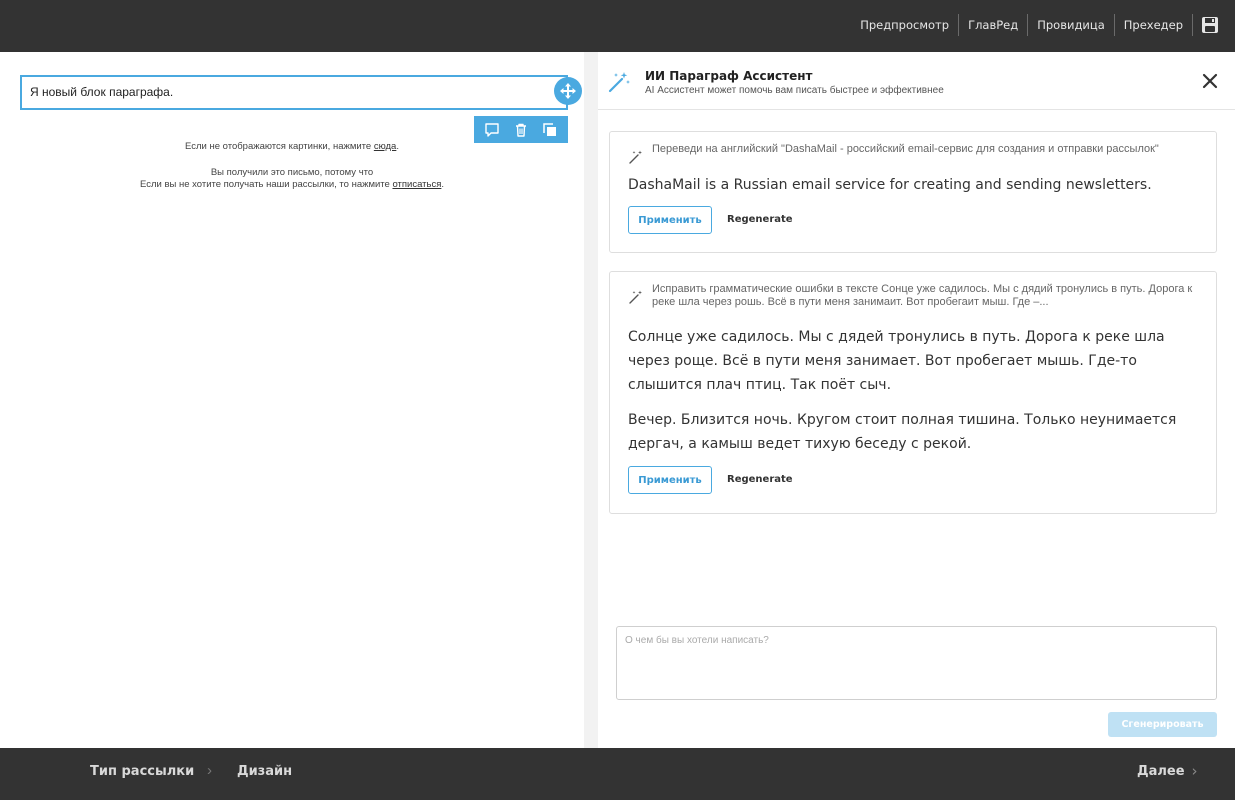  Describe the element at coordinates (1192, 25) in the screenshot. I see `nav-divider` at that location.